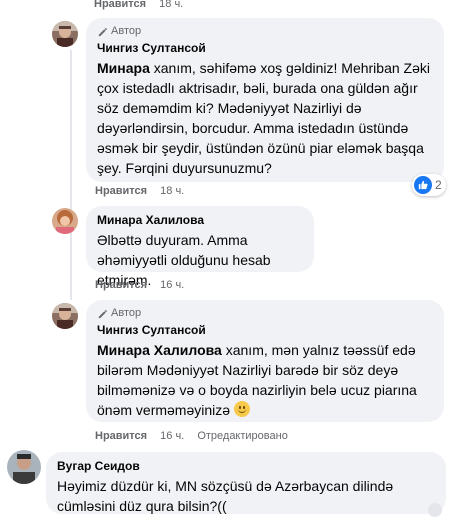 The image size is (463, 518). Describe the element at coordinates (159, 350) in the screenshot. I see `mention: Минара Халилова` at that location.